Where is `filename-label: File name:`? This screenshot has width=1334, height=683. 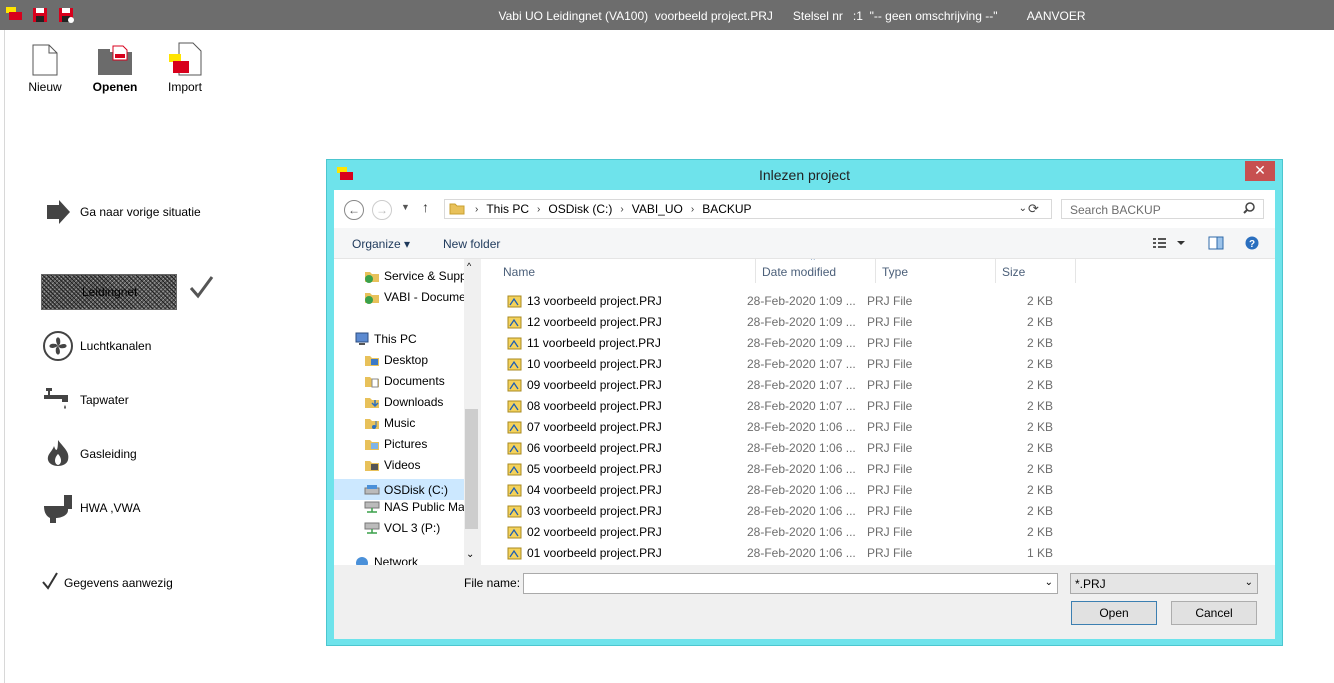
filename-label: File name: is located at coordinates (492, 583).